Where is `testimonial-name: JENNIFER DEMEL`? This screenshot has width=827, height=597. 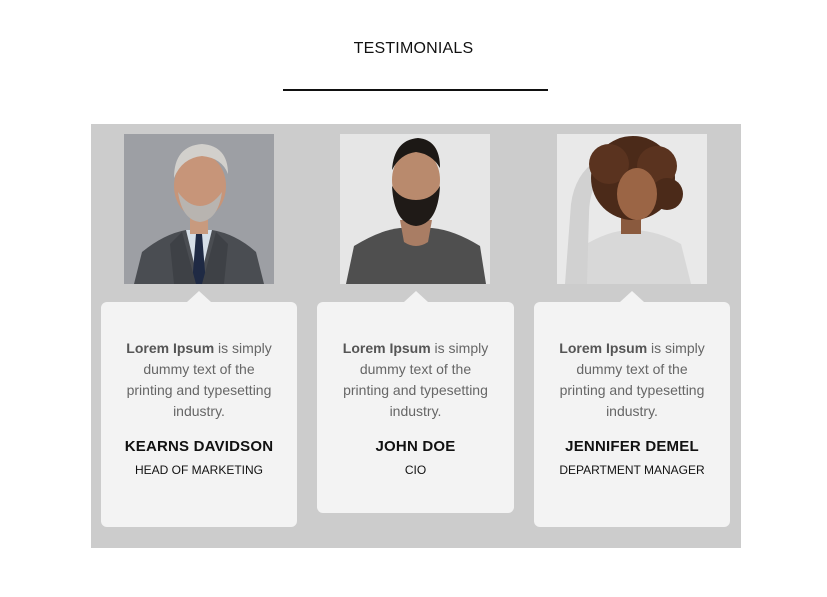 testimonial-name: JENNIFER DEMEL is located at coordinates (632, 446).